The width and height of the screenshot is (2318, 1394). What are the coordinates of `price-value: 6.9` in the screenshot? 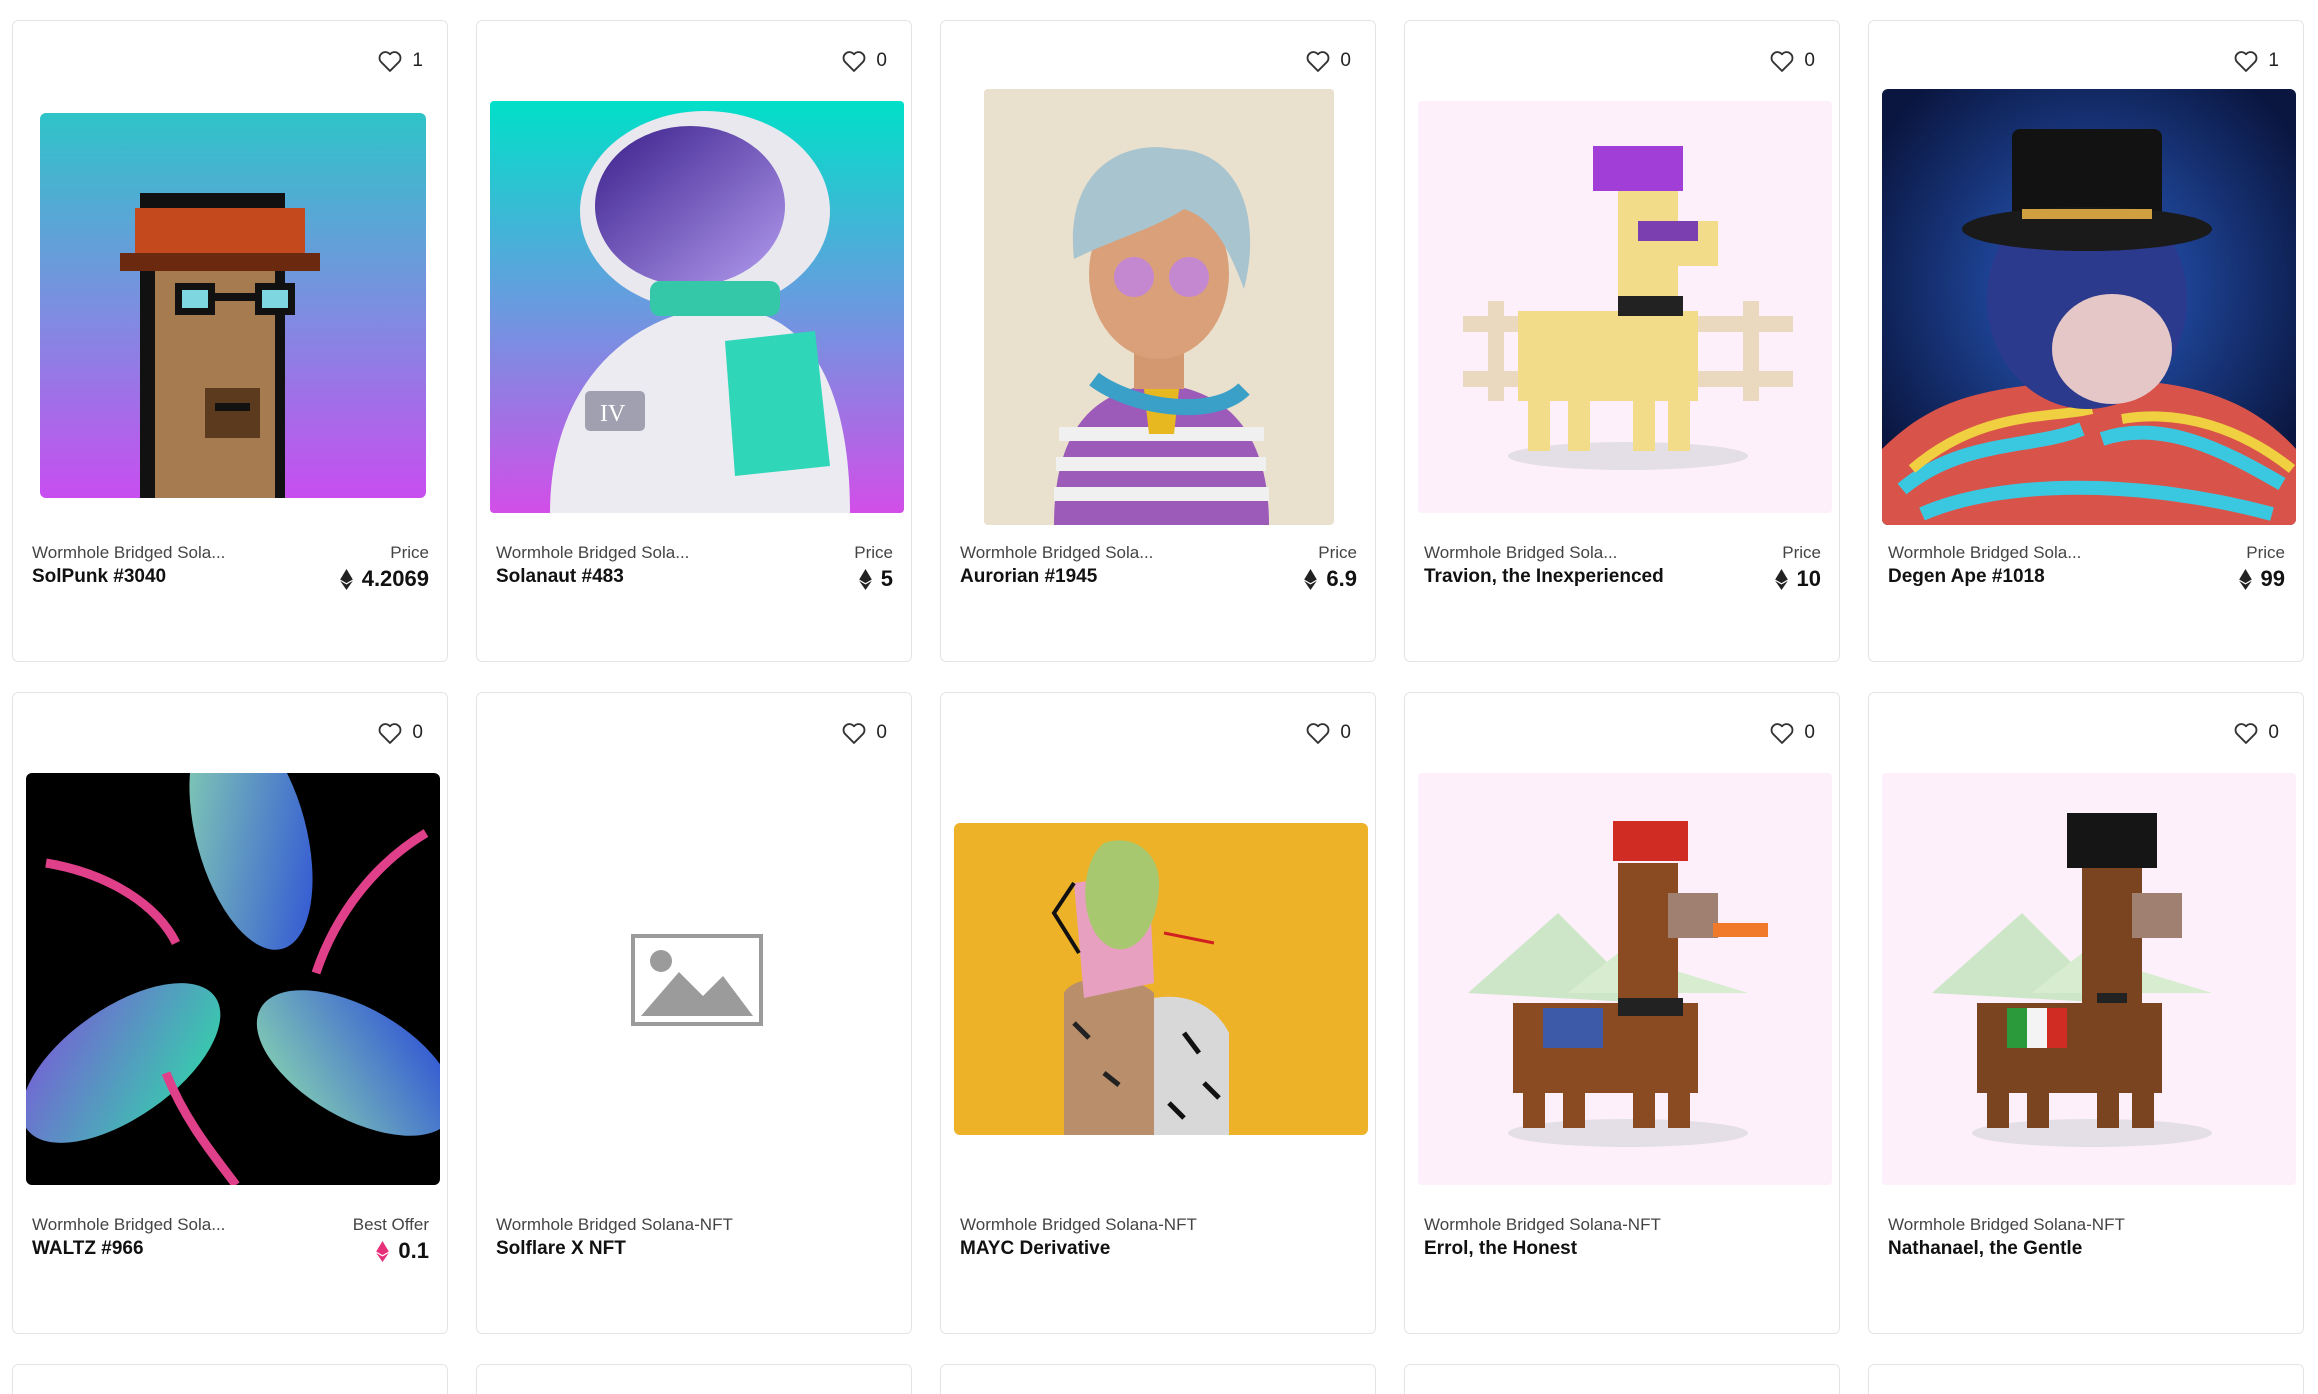 It's located at (1330, 579).